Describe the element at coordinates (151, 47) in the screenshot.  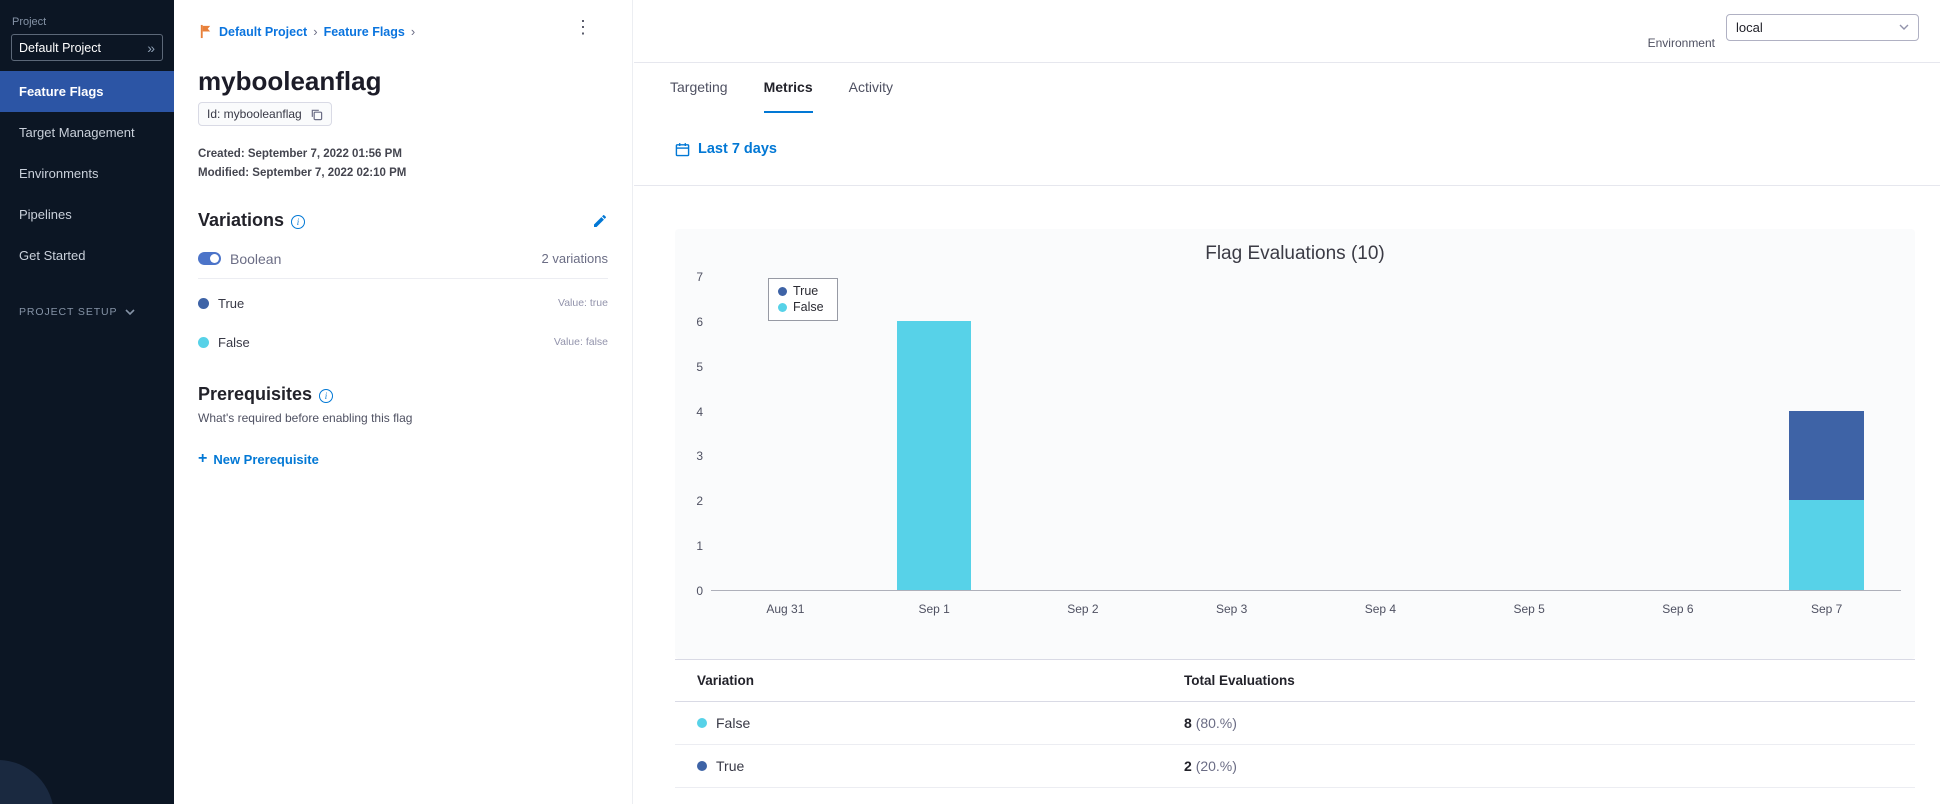
I see `double-chevron-icon: »` at that location.